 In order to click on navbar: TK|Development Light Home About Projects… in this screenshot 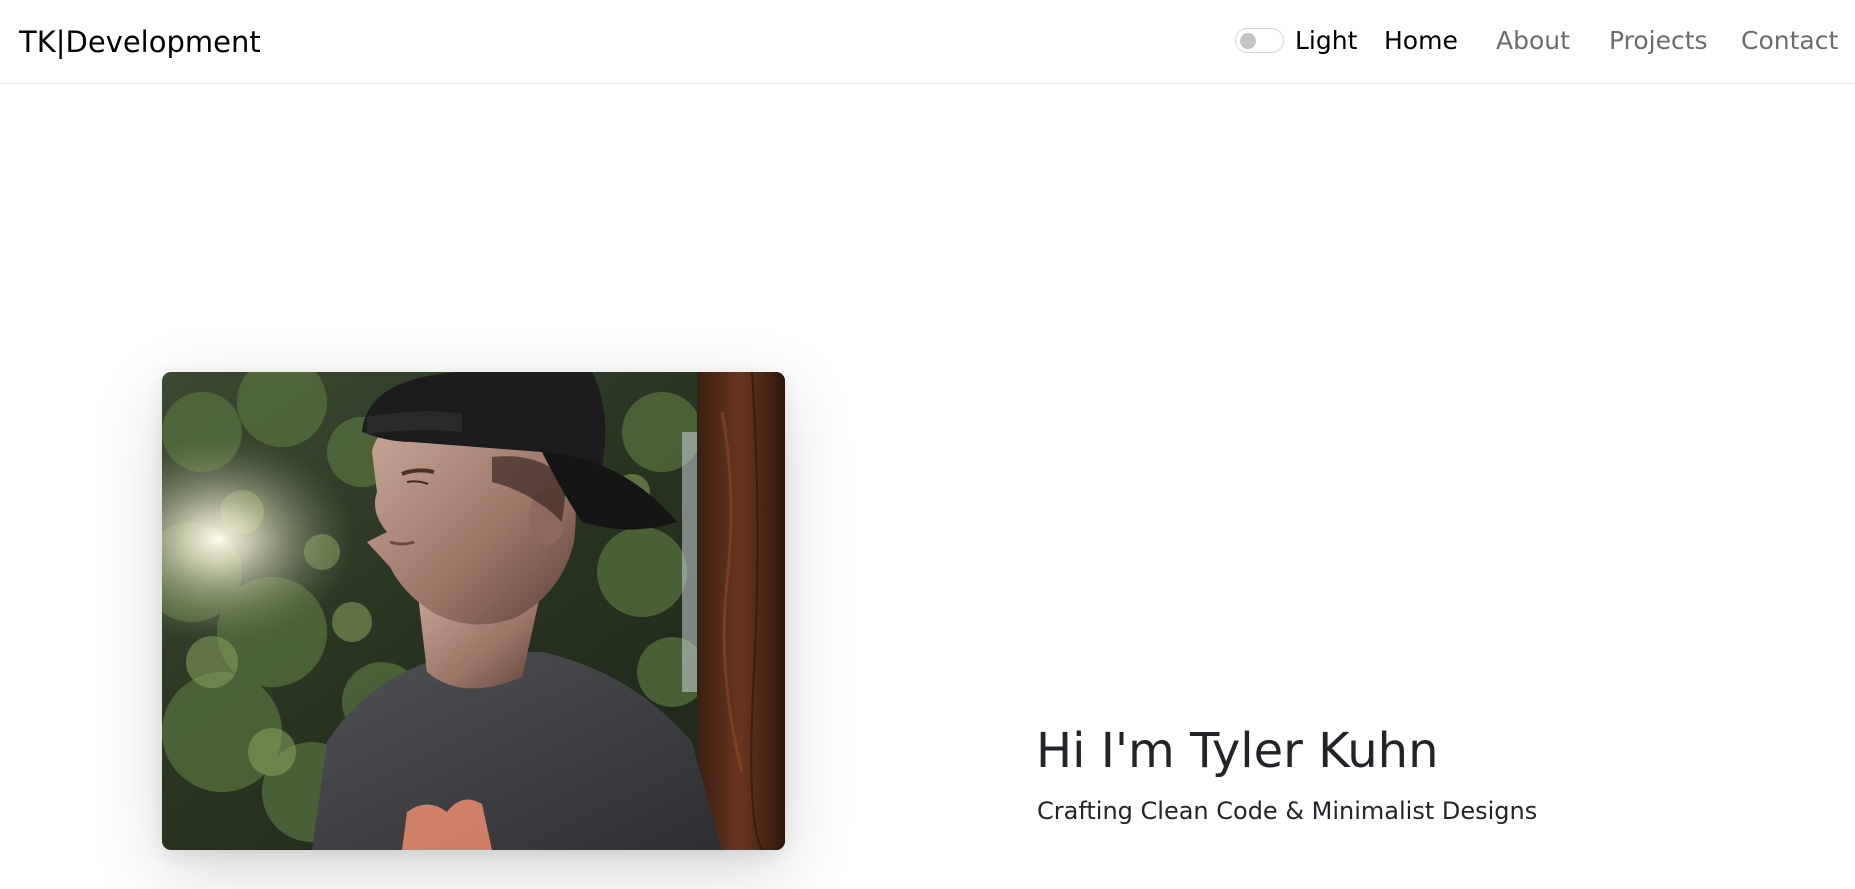, I will do `click(927, 42)`.